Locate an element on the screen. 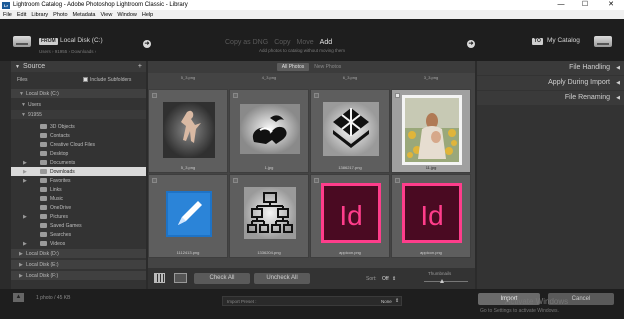  apply-during-import-header: Apply During Import is located at coordinates (550, 83).